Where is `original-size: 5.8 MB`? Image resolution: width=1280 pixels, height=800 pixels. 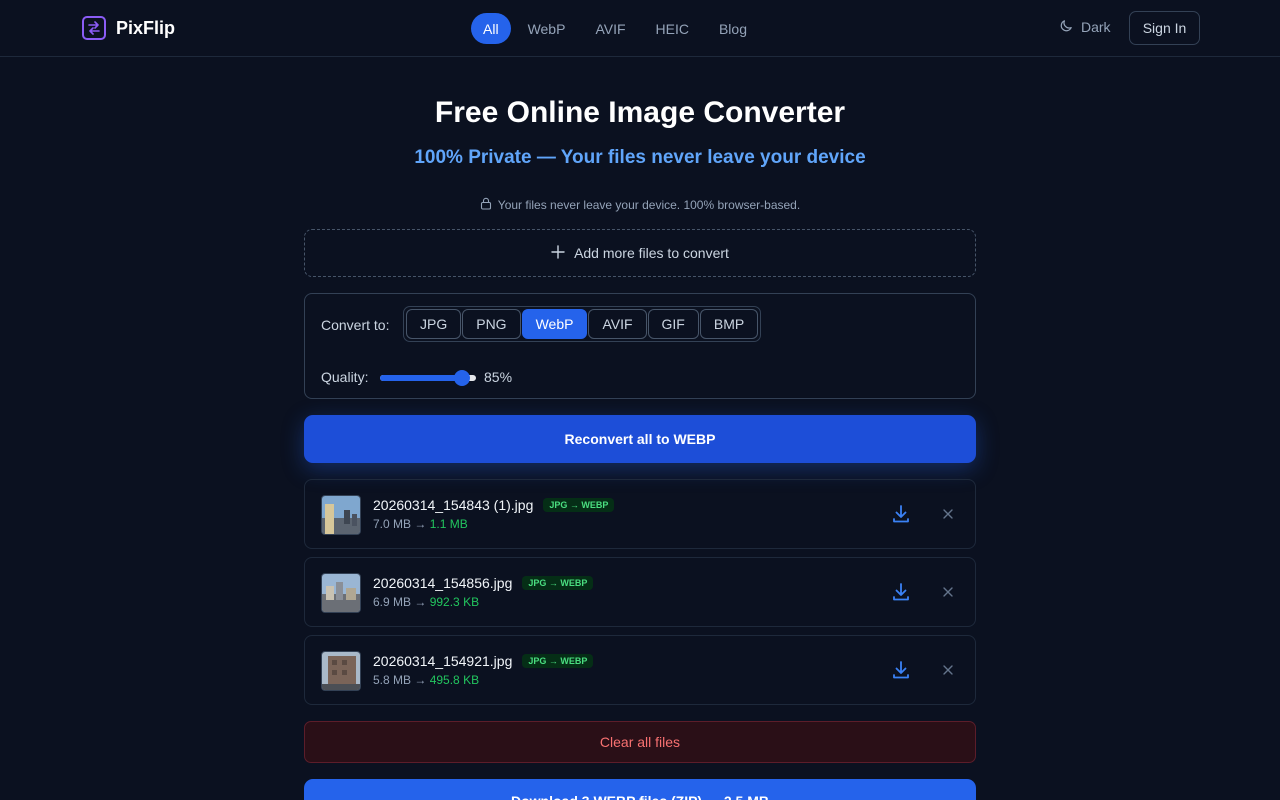
original-size: 5.8 MB is located at coordinates (392, 680).